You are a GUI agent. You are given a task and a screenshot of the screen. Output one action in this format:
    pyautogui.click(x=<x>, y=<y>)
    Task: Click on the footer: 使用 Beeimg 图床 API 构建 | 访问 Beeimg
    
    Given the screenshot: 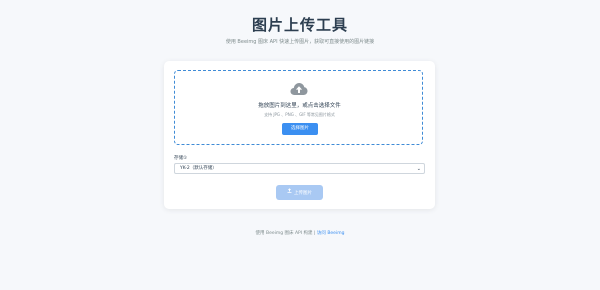 What is the action you would take?
    pyautogui.click(x=300, y=233)
    